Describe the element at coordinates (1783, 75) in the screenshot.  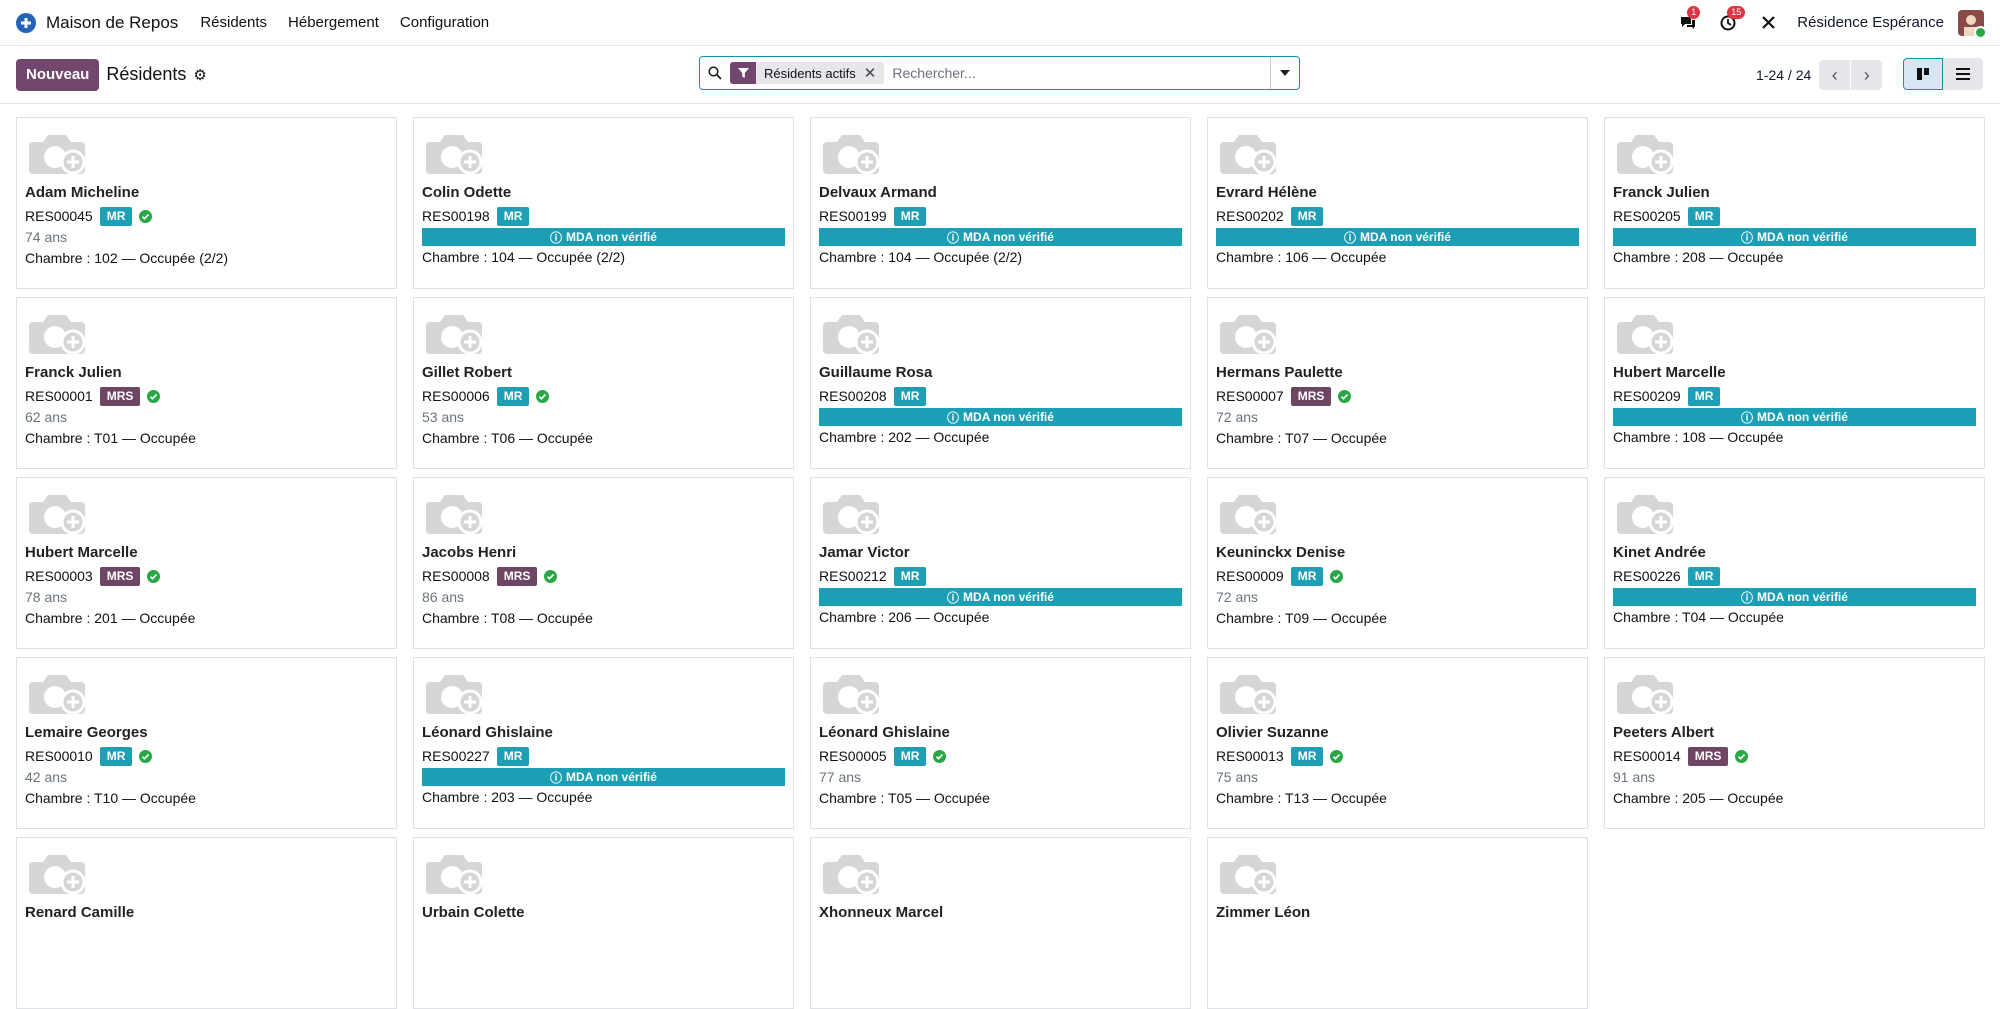
I see `pager-value: 1-24 / 24` at that location.